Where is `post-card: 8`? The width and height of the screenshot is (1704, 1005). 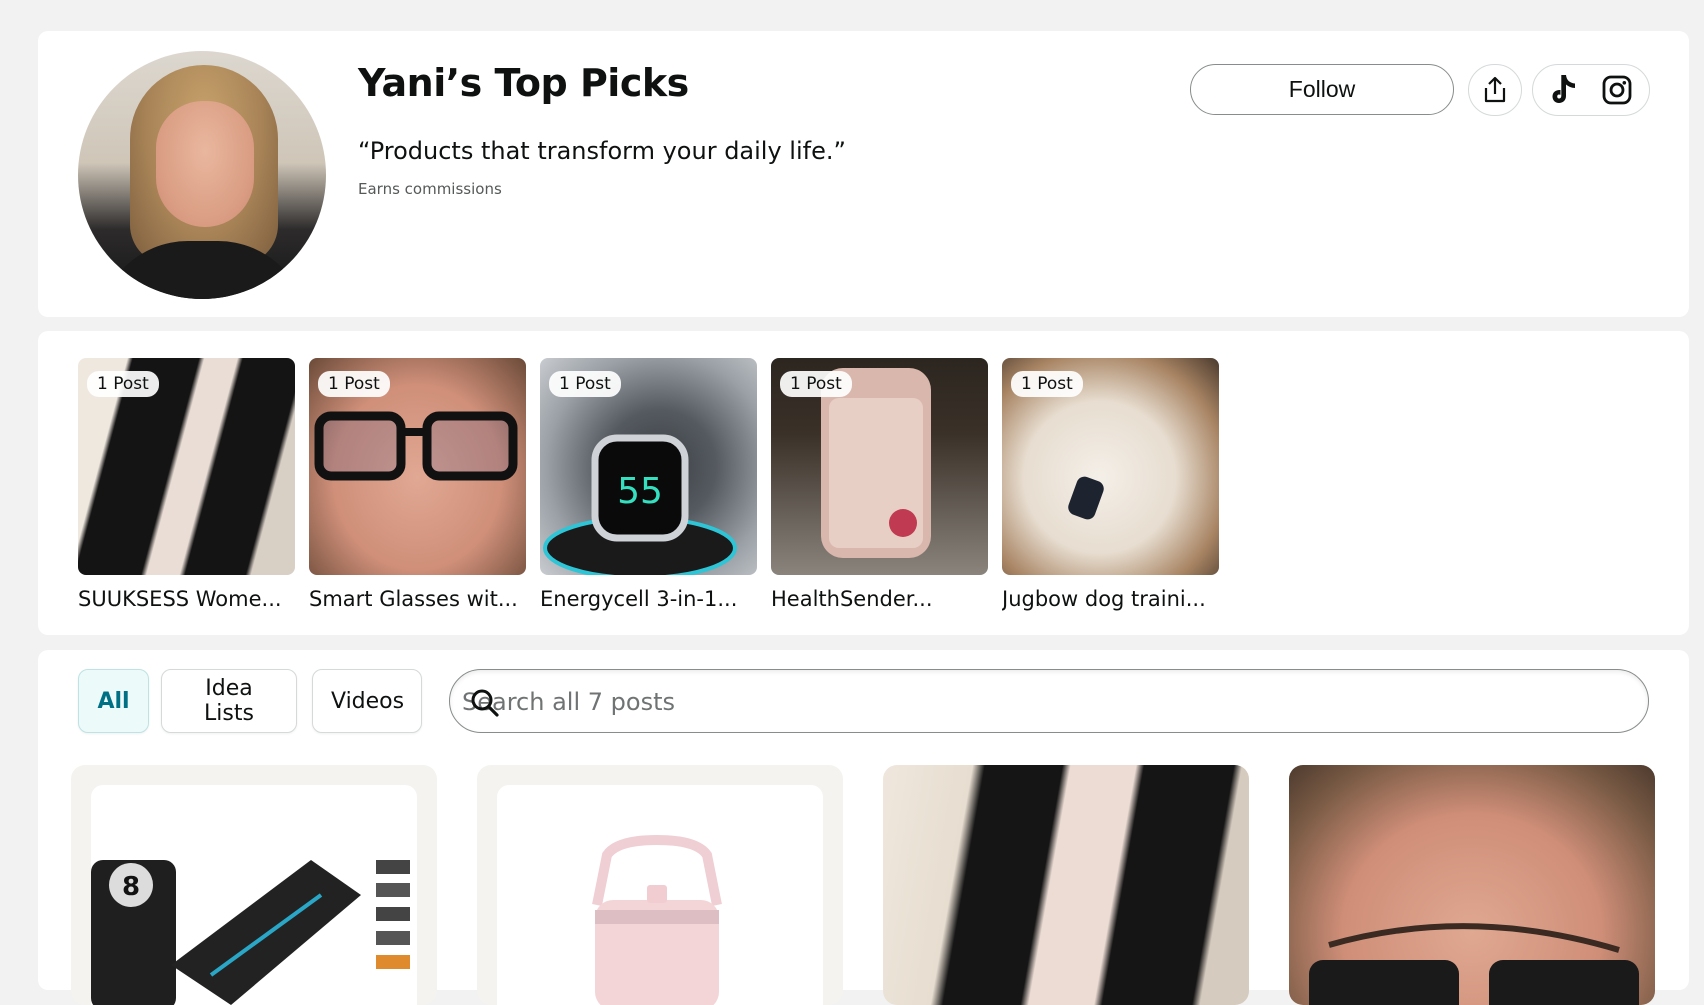 post-card: 8 is located at coordinates (254, 885).